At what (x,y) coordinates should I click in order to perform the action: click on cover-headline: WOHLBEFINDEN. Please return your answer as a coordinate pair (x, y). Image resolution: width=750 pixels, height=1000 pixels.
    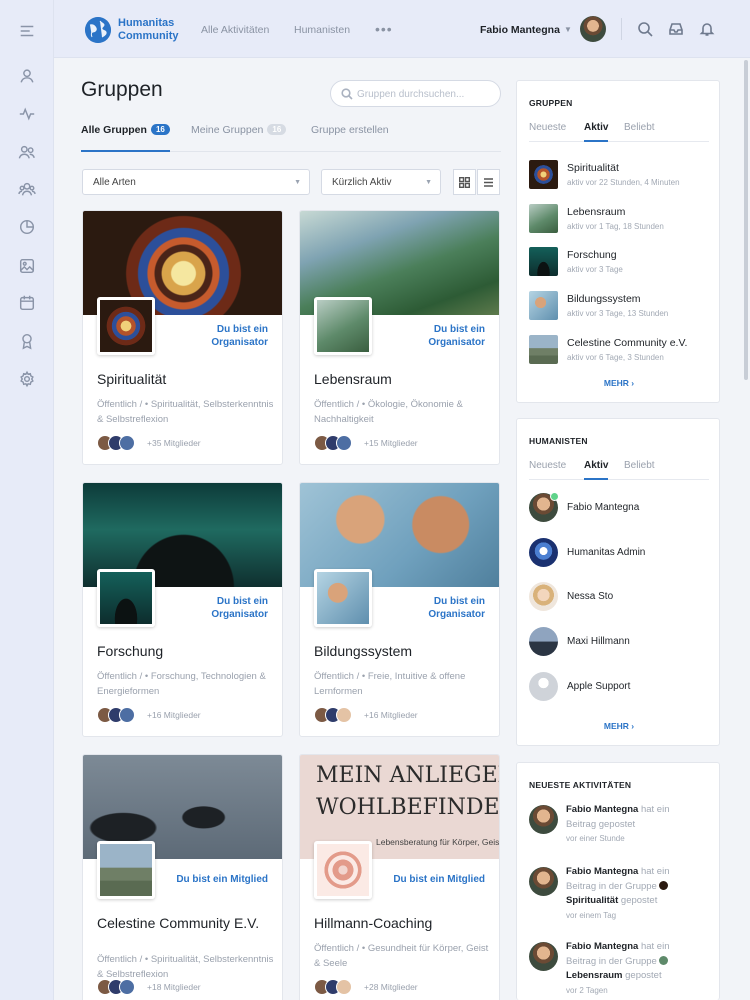
    Looking at the image, I should click on (408, 807).